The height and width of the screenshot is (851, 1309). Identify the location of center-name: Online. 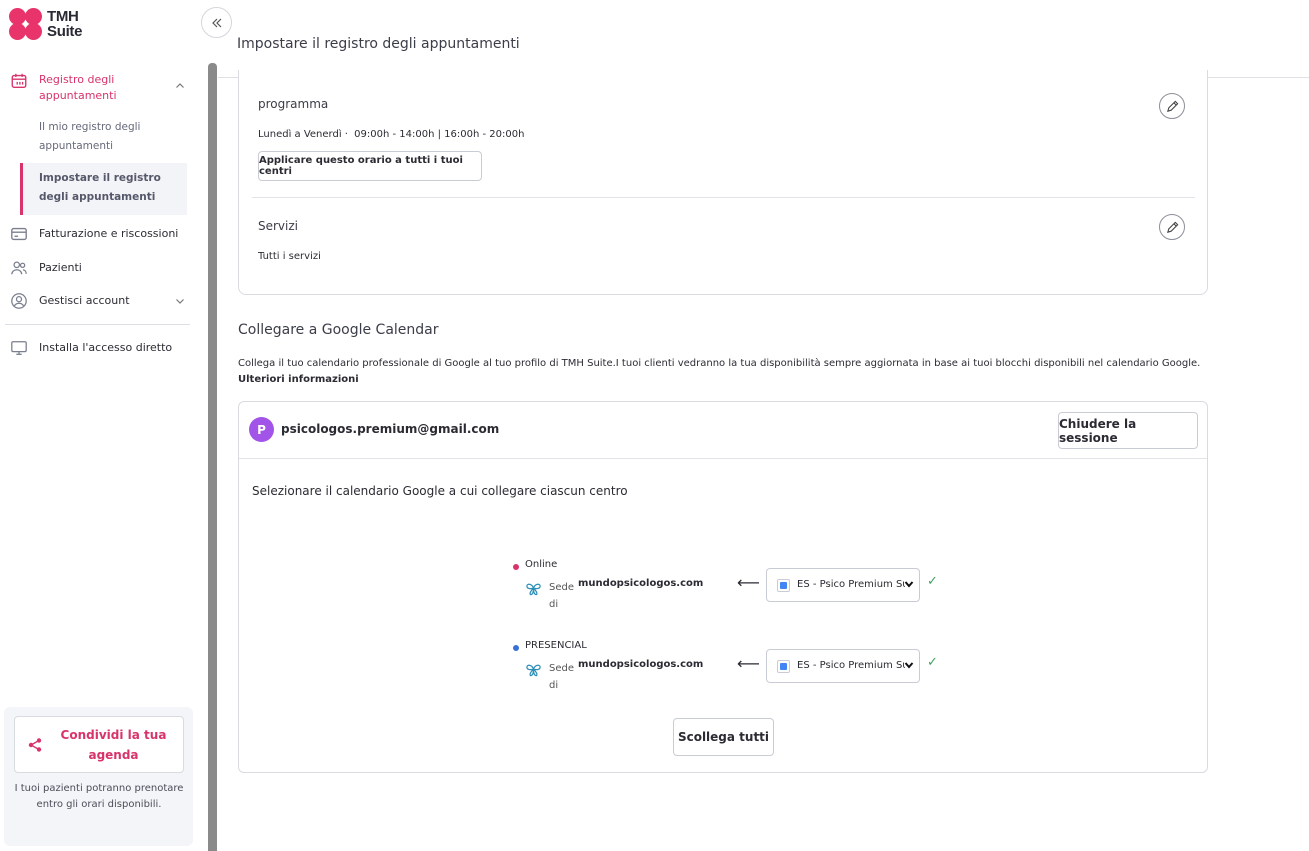
(541, 564).